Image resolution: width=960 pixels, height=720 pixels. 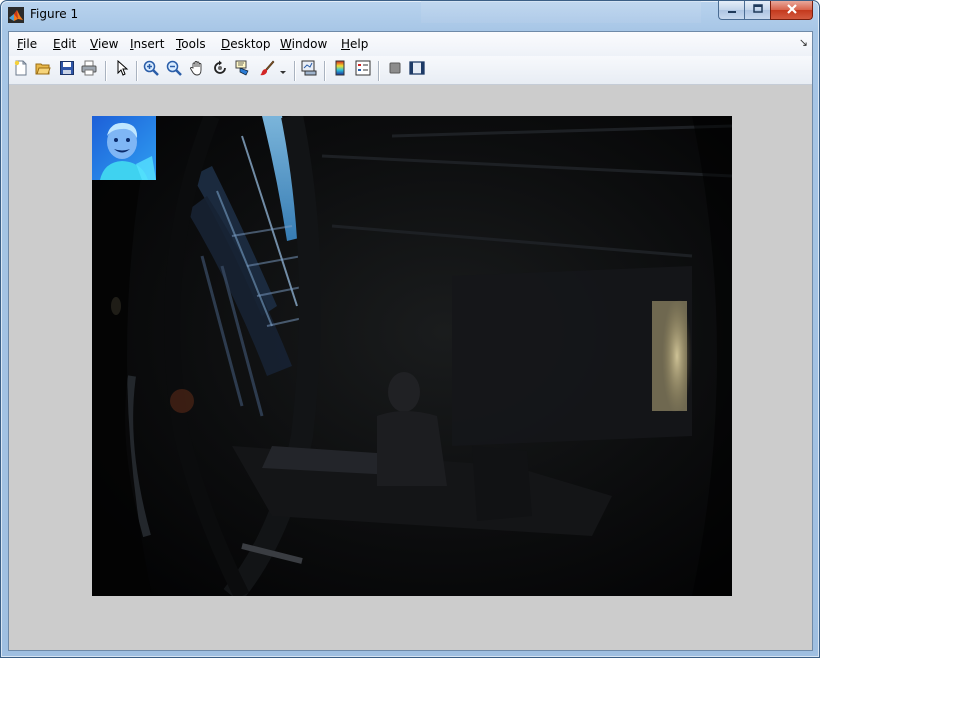 I want to click on pan-button, so click(x=197, y=70).